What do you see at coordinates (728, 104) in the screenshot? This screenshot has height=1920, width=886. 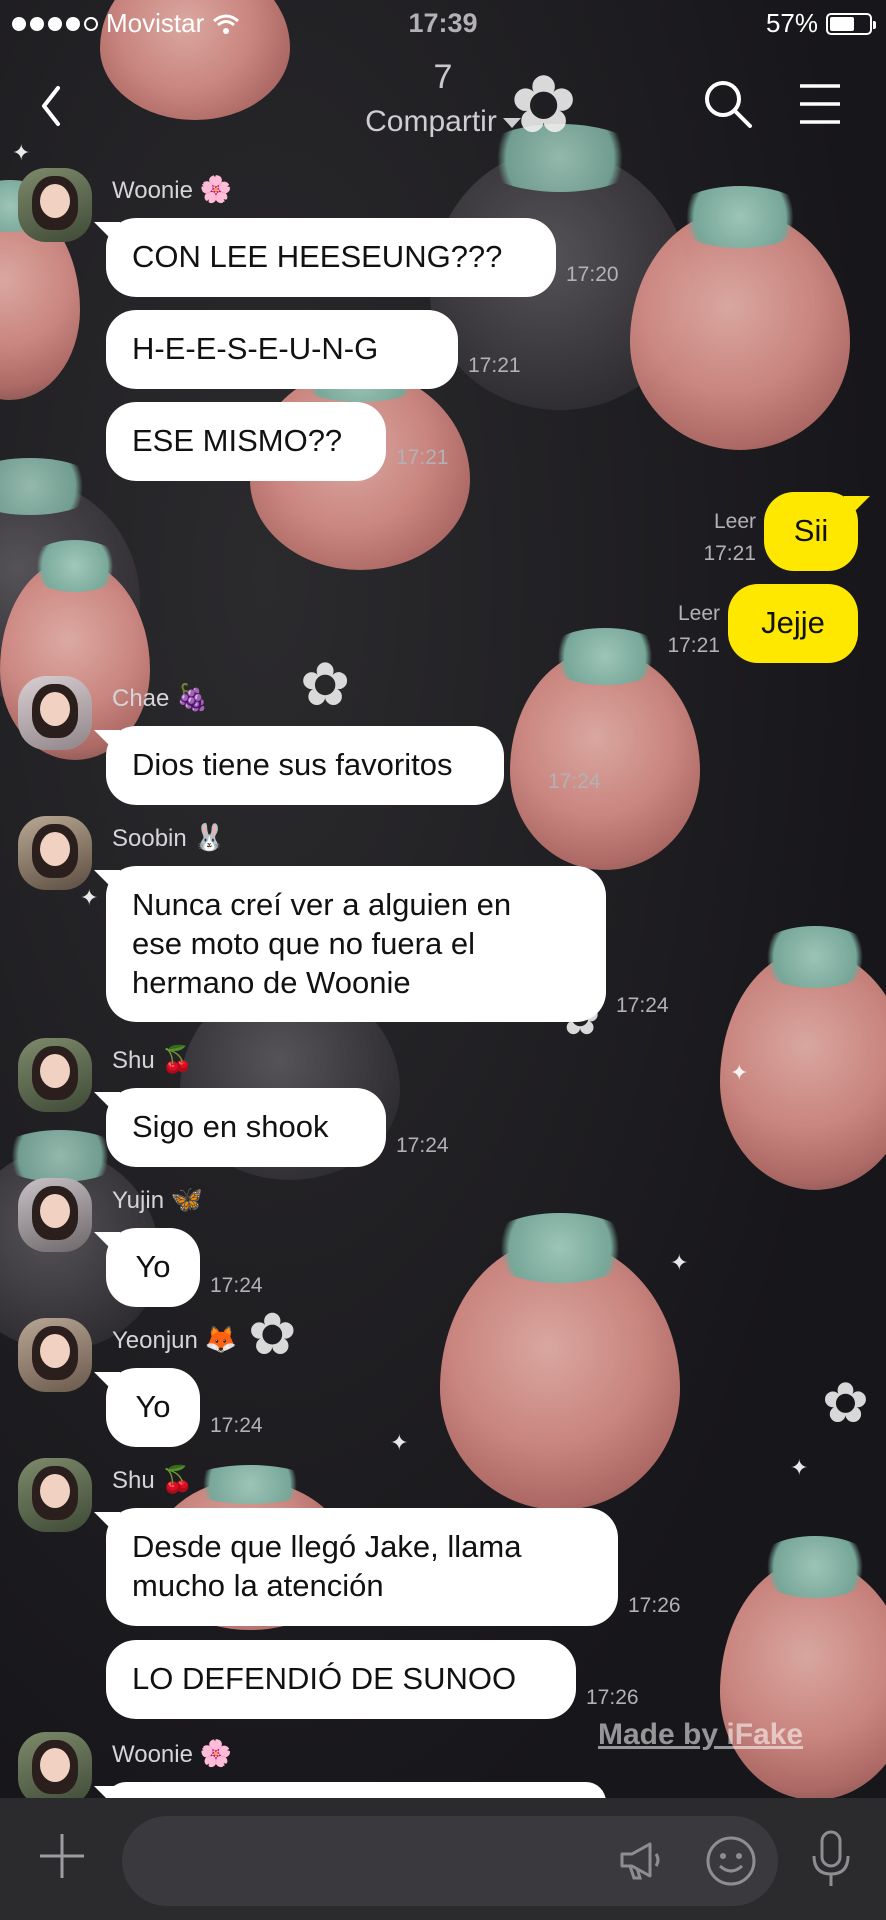 I see `search-icon` at bounding box center [728, 104].